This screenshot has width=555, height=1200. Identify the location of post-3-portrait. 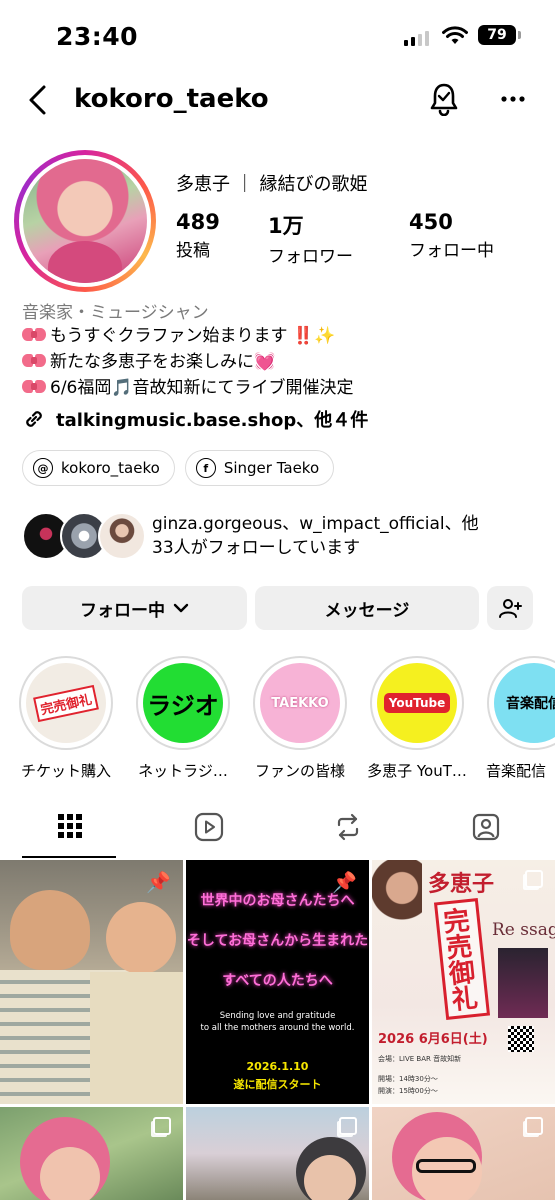
(397, 895).